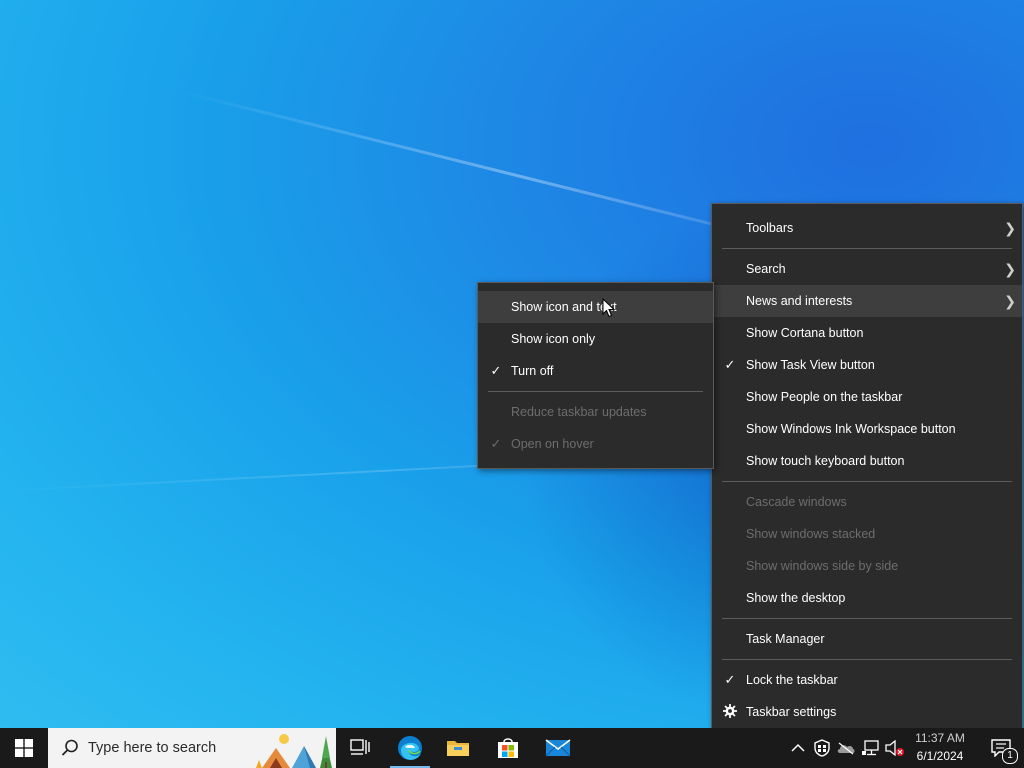 The width and height of the screenshot is (1024, 768). I want to click on onedrive-tray-button, so click(846, 748).